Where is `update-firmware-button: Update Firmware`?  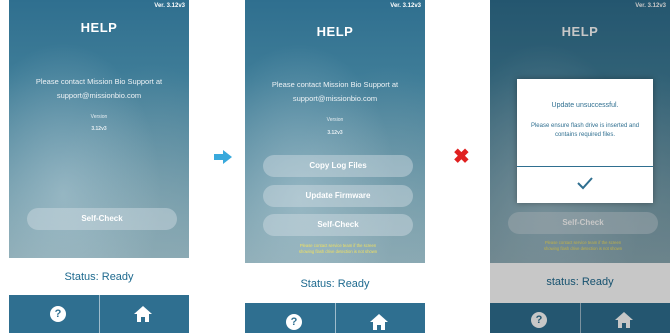
update-firmware-button: Update Firmware is located at coordinates (338, 196).